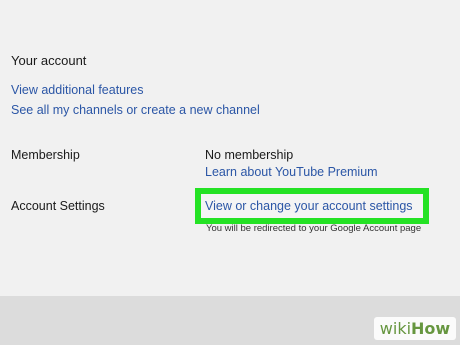 The image size is (460, 345). I want to click on view-additional-features-link: View additional features, so click(77, 90).